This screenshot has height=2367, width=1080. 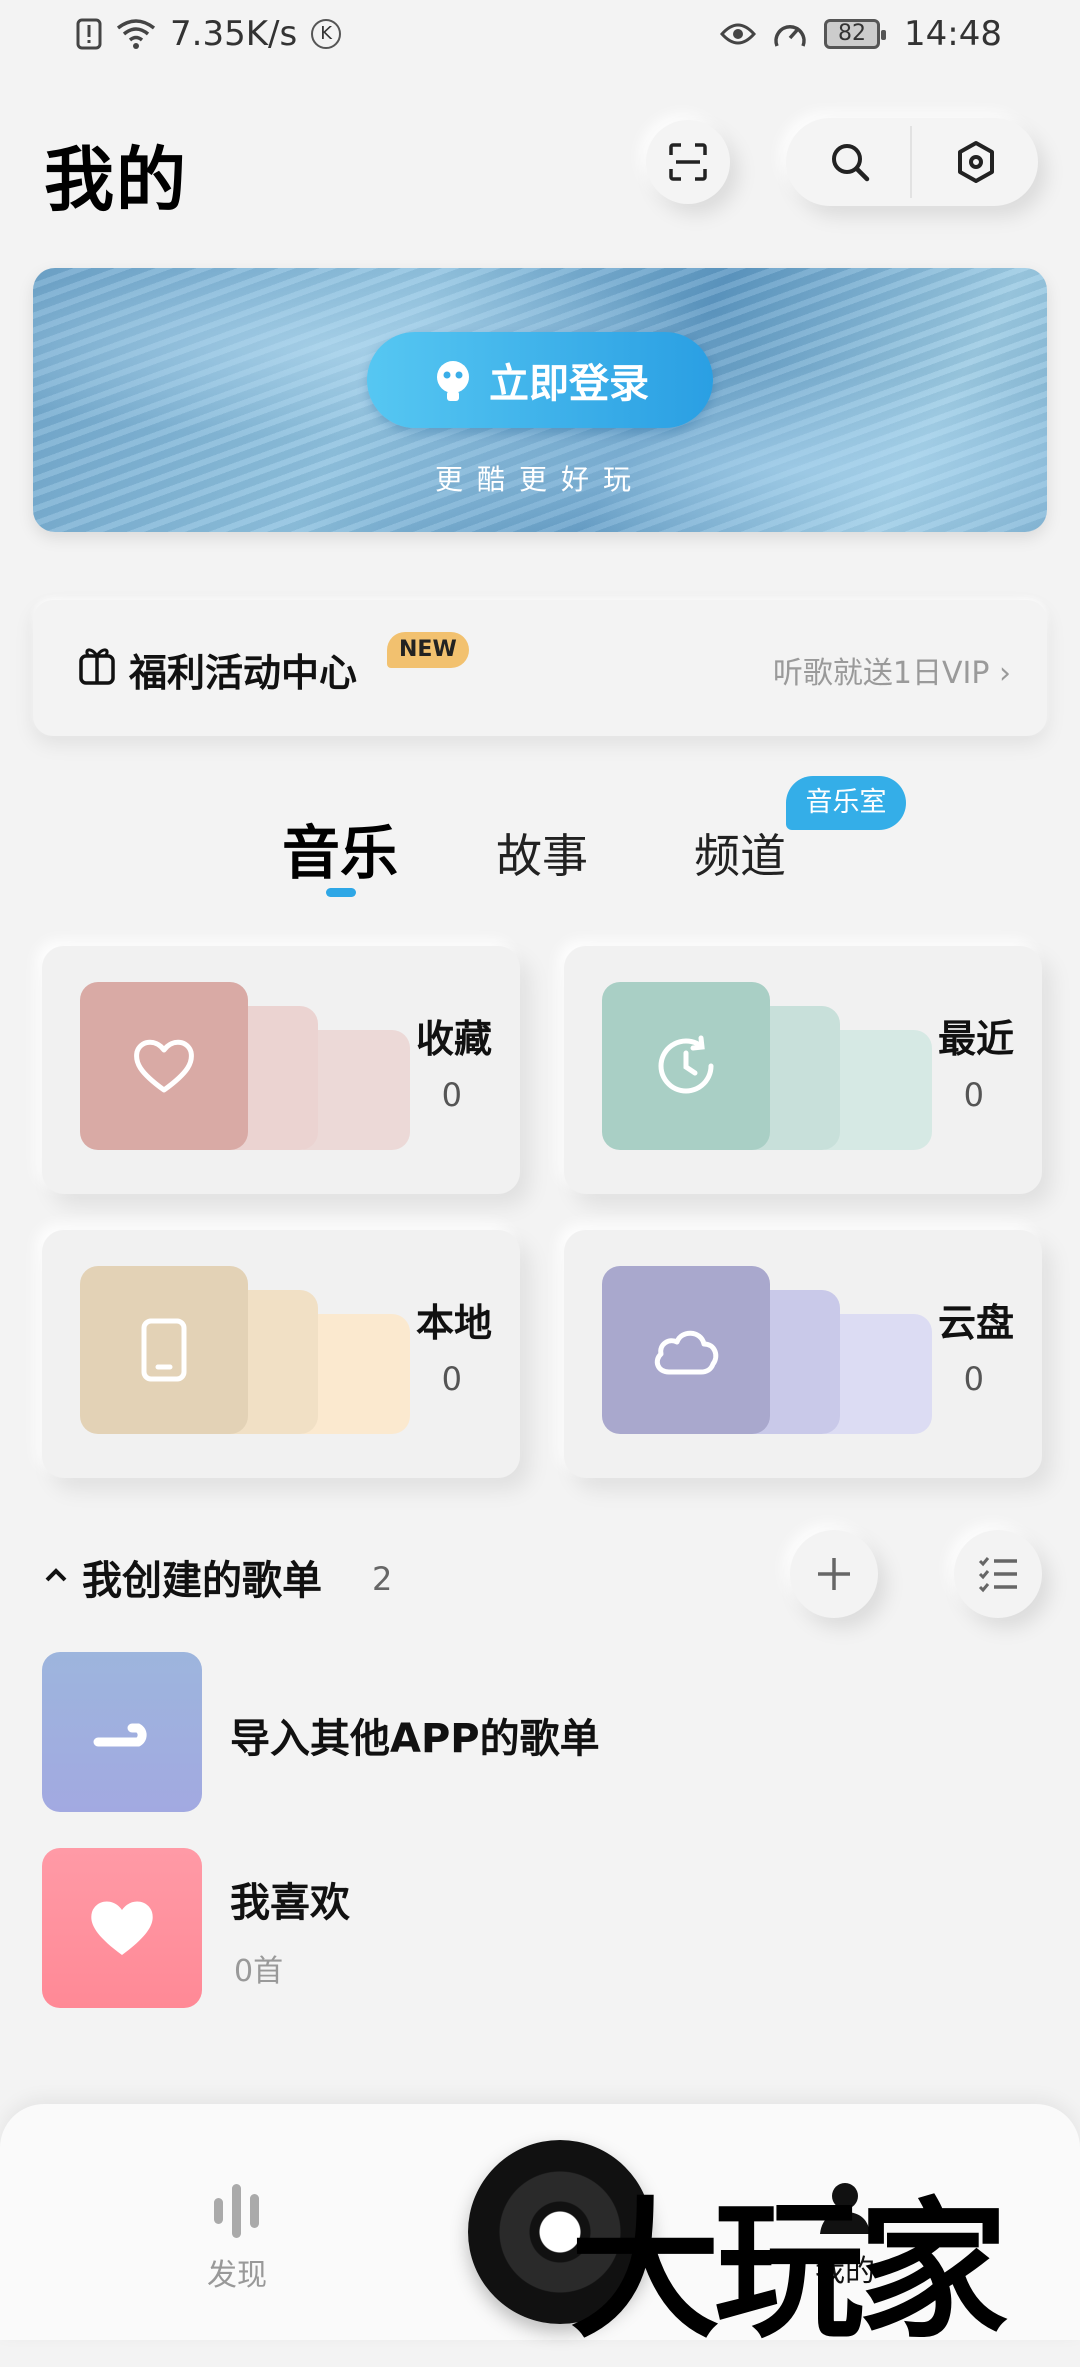 I want to click on search-settings-group, so click(x=912, y=162).